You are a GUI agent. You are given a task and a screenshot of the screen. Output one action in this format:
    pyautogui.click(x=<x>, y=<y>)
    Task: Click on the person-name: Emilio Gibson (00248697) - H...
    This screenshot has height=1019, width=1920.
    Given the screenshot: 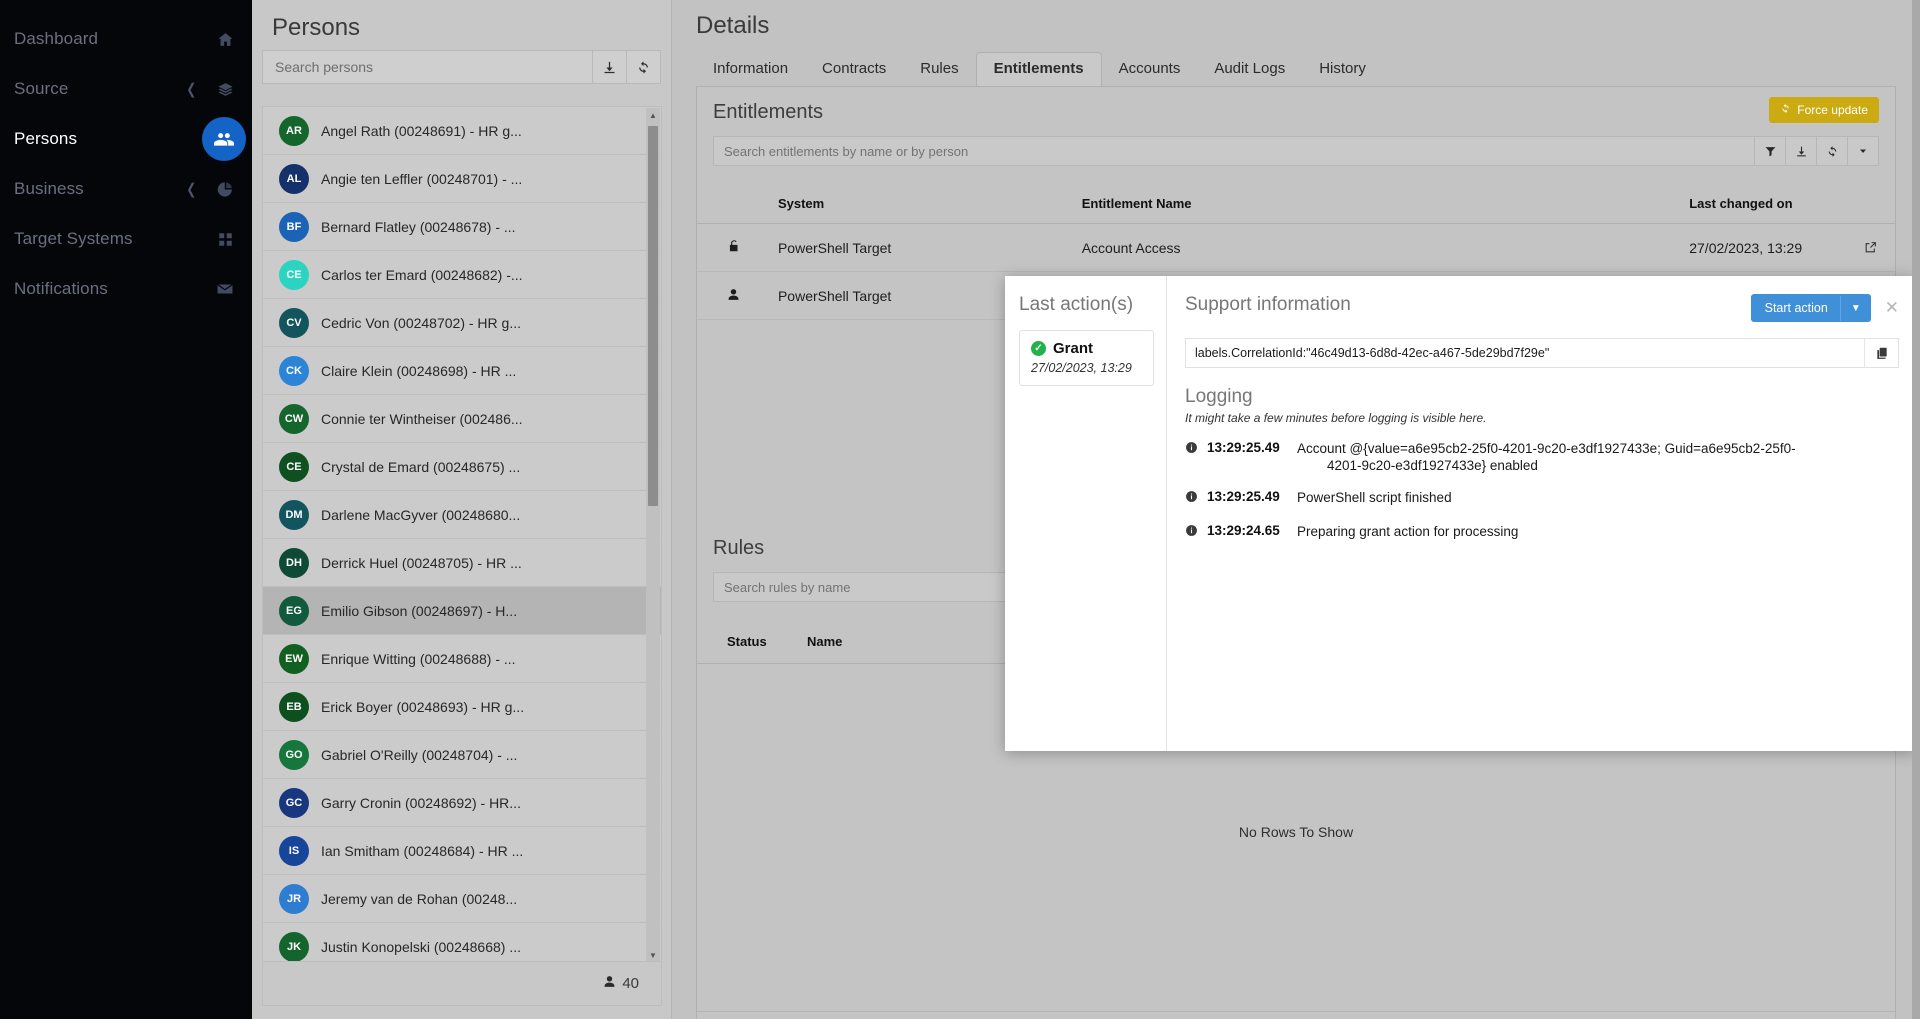 What is the action you would take?
    pyautogui.click(x=419, y=610)
    